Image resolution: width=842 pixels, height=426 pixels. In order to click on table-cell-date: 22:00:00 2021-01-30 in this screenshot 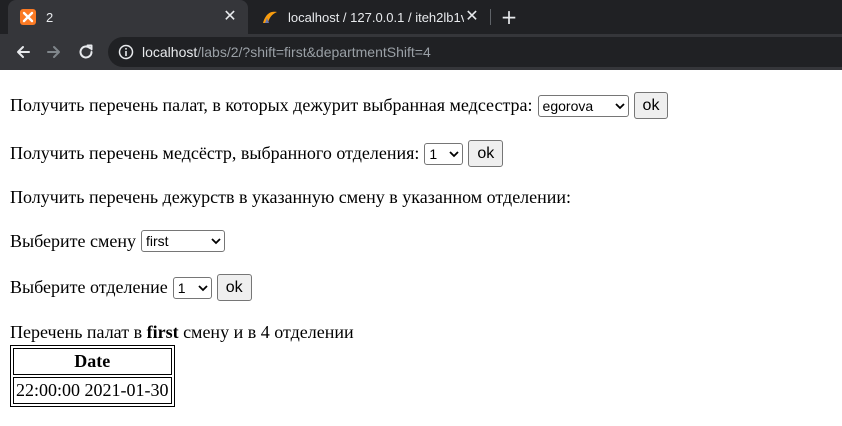, I will do `click(92, 390)`.